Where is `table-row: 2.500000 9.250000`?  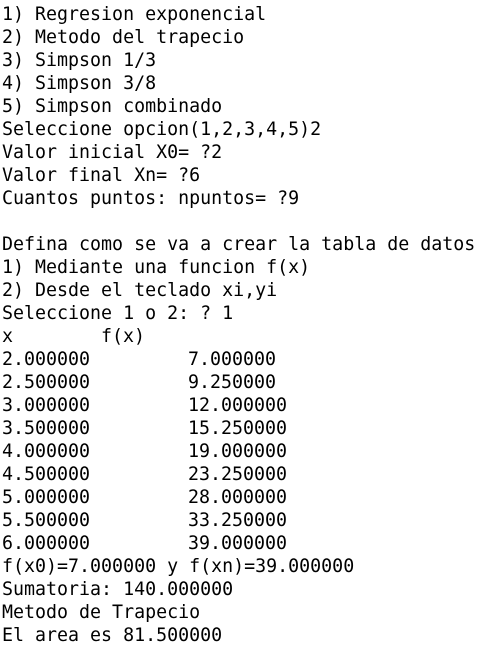 table-row: 2.500000 9.250000 is located at coordinates (242, 382).